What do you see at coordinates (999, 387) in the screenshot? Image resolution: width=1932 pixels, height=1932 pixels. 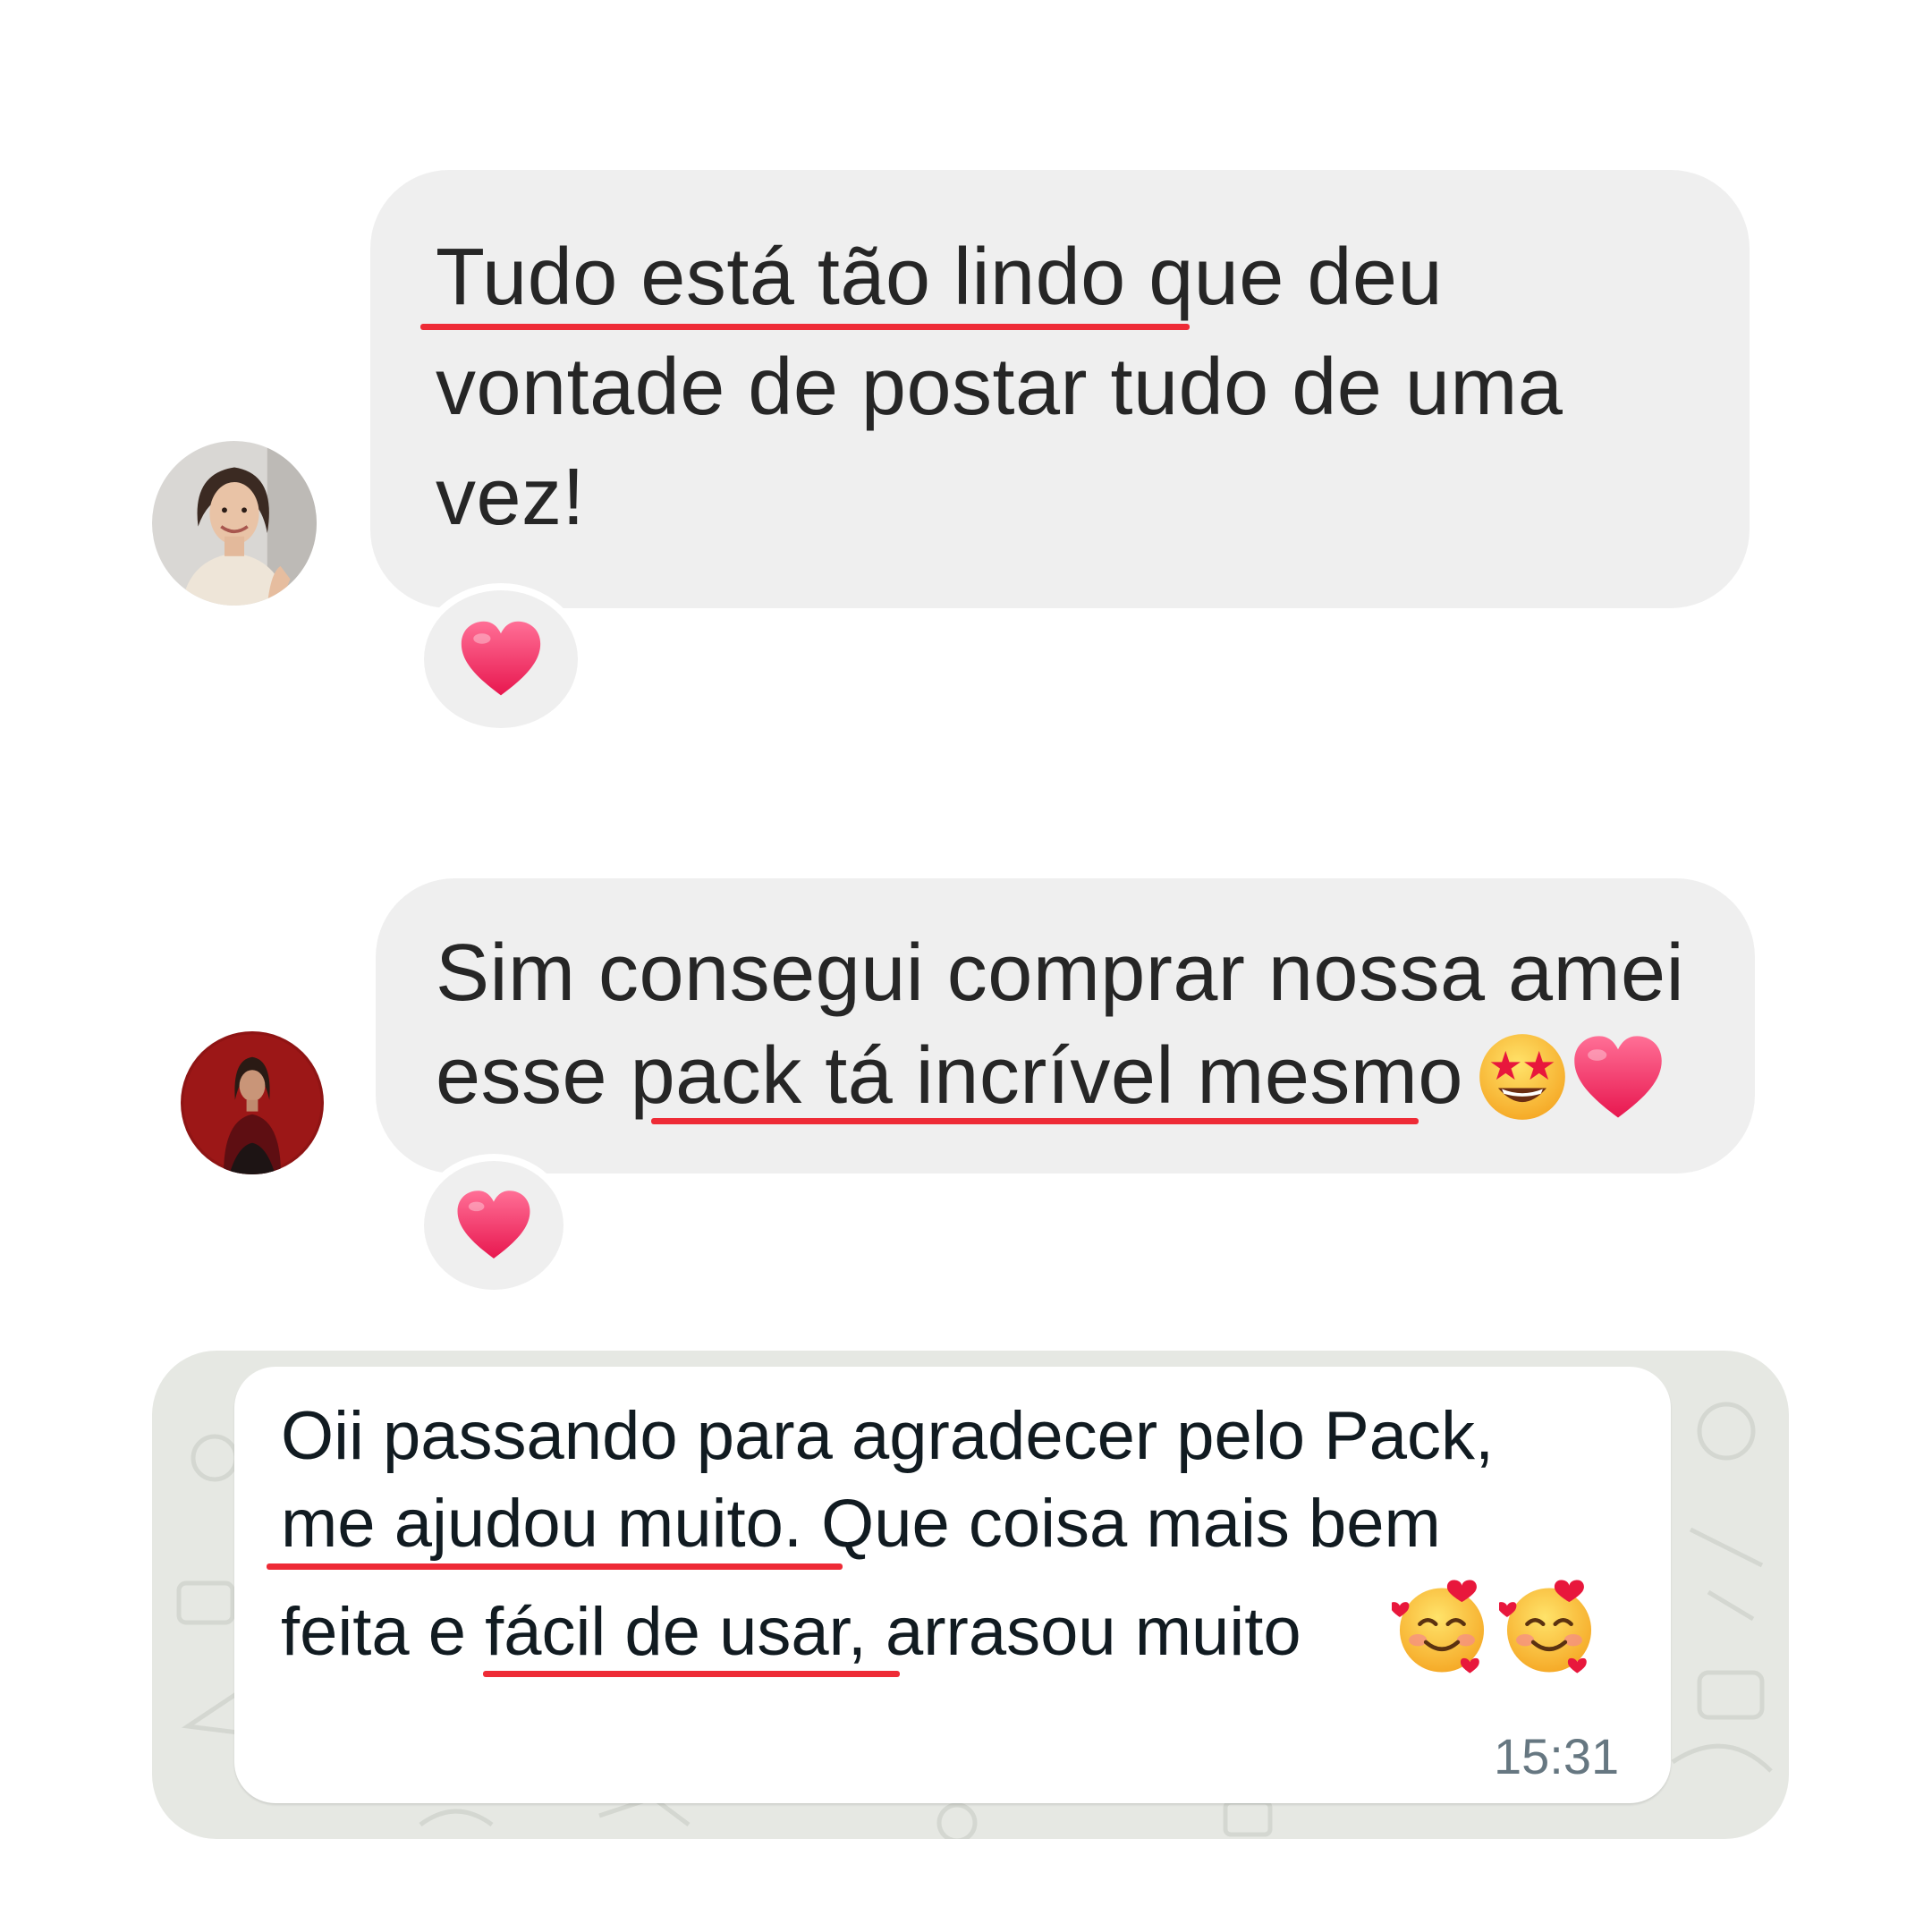 I see `message-text: vontade de postar tudo de uma` at bounding box center [999, 387].